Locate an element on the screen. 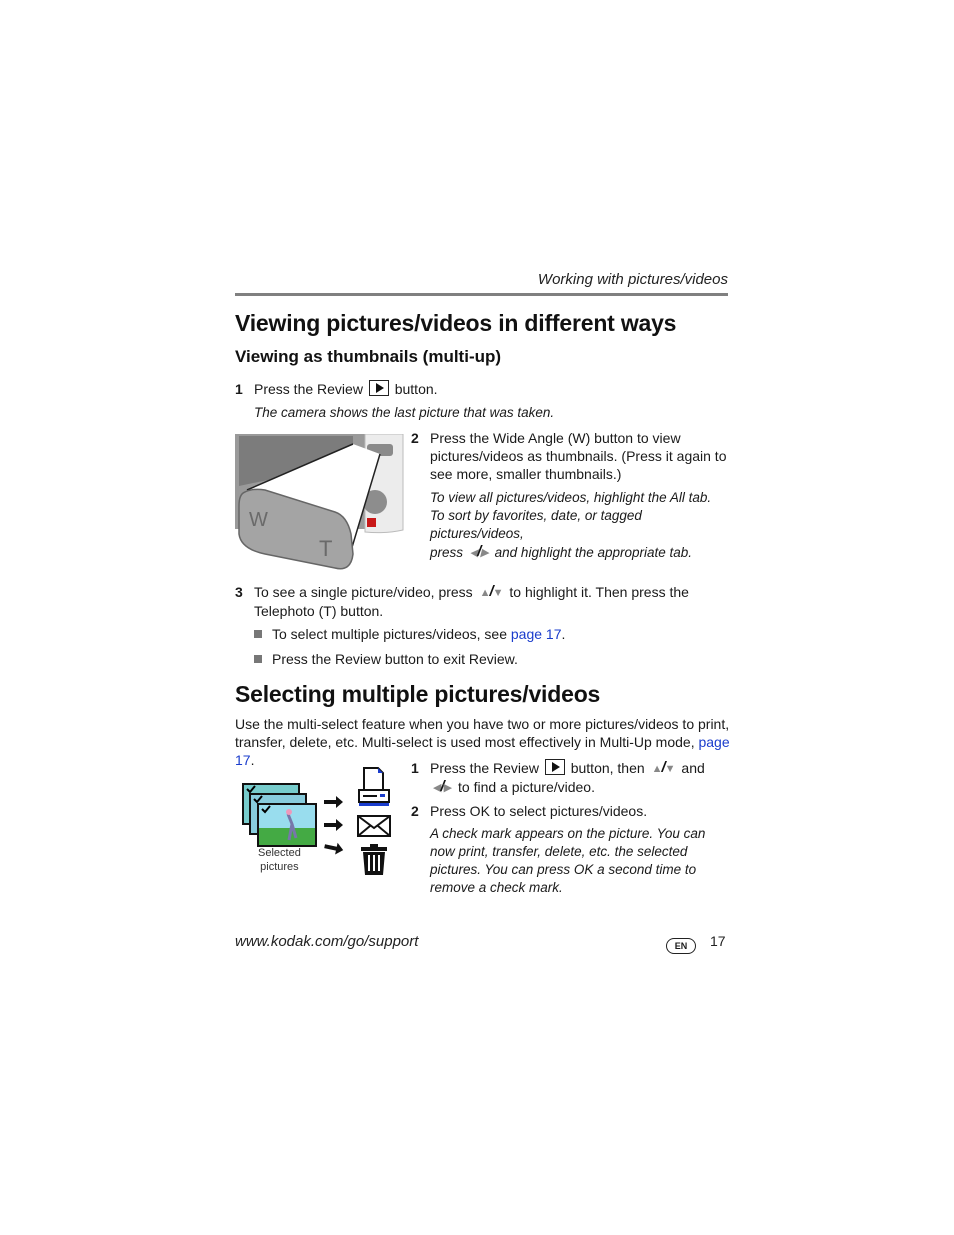 The image size is (954, 1235). caption-line: pictures is located at coordinates (279, 867).